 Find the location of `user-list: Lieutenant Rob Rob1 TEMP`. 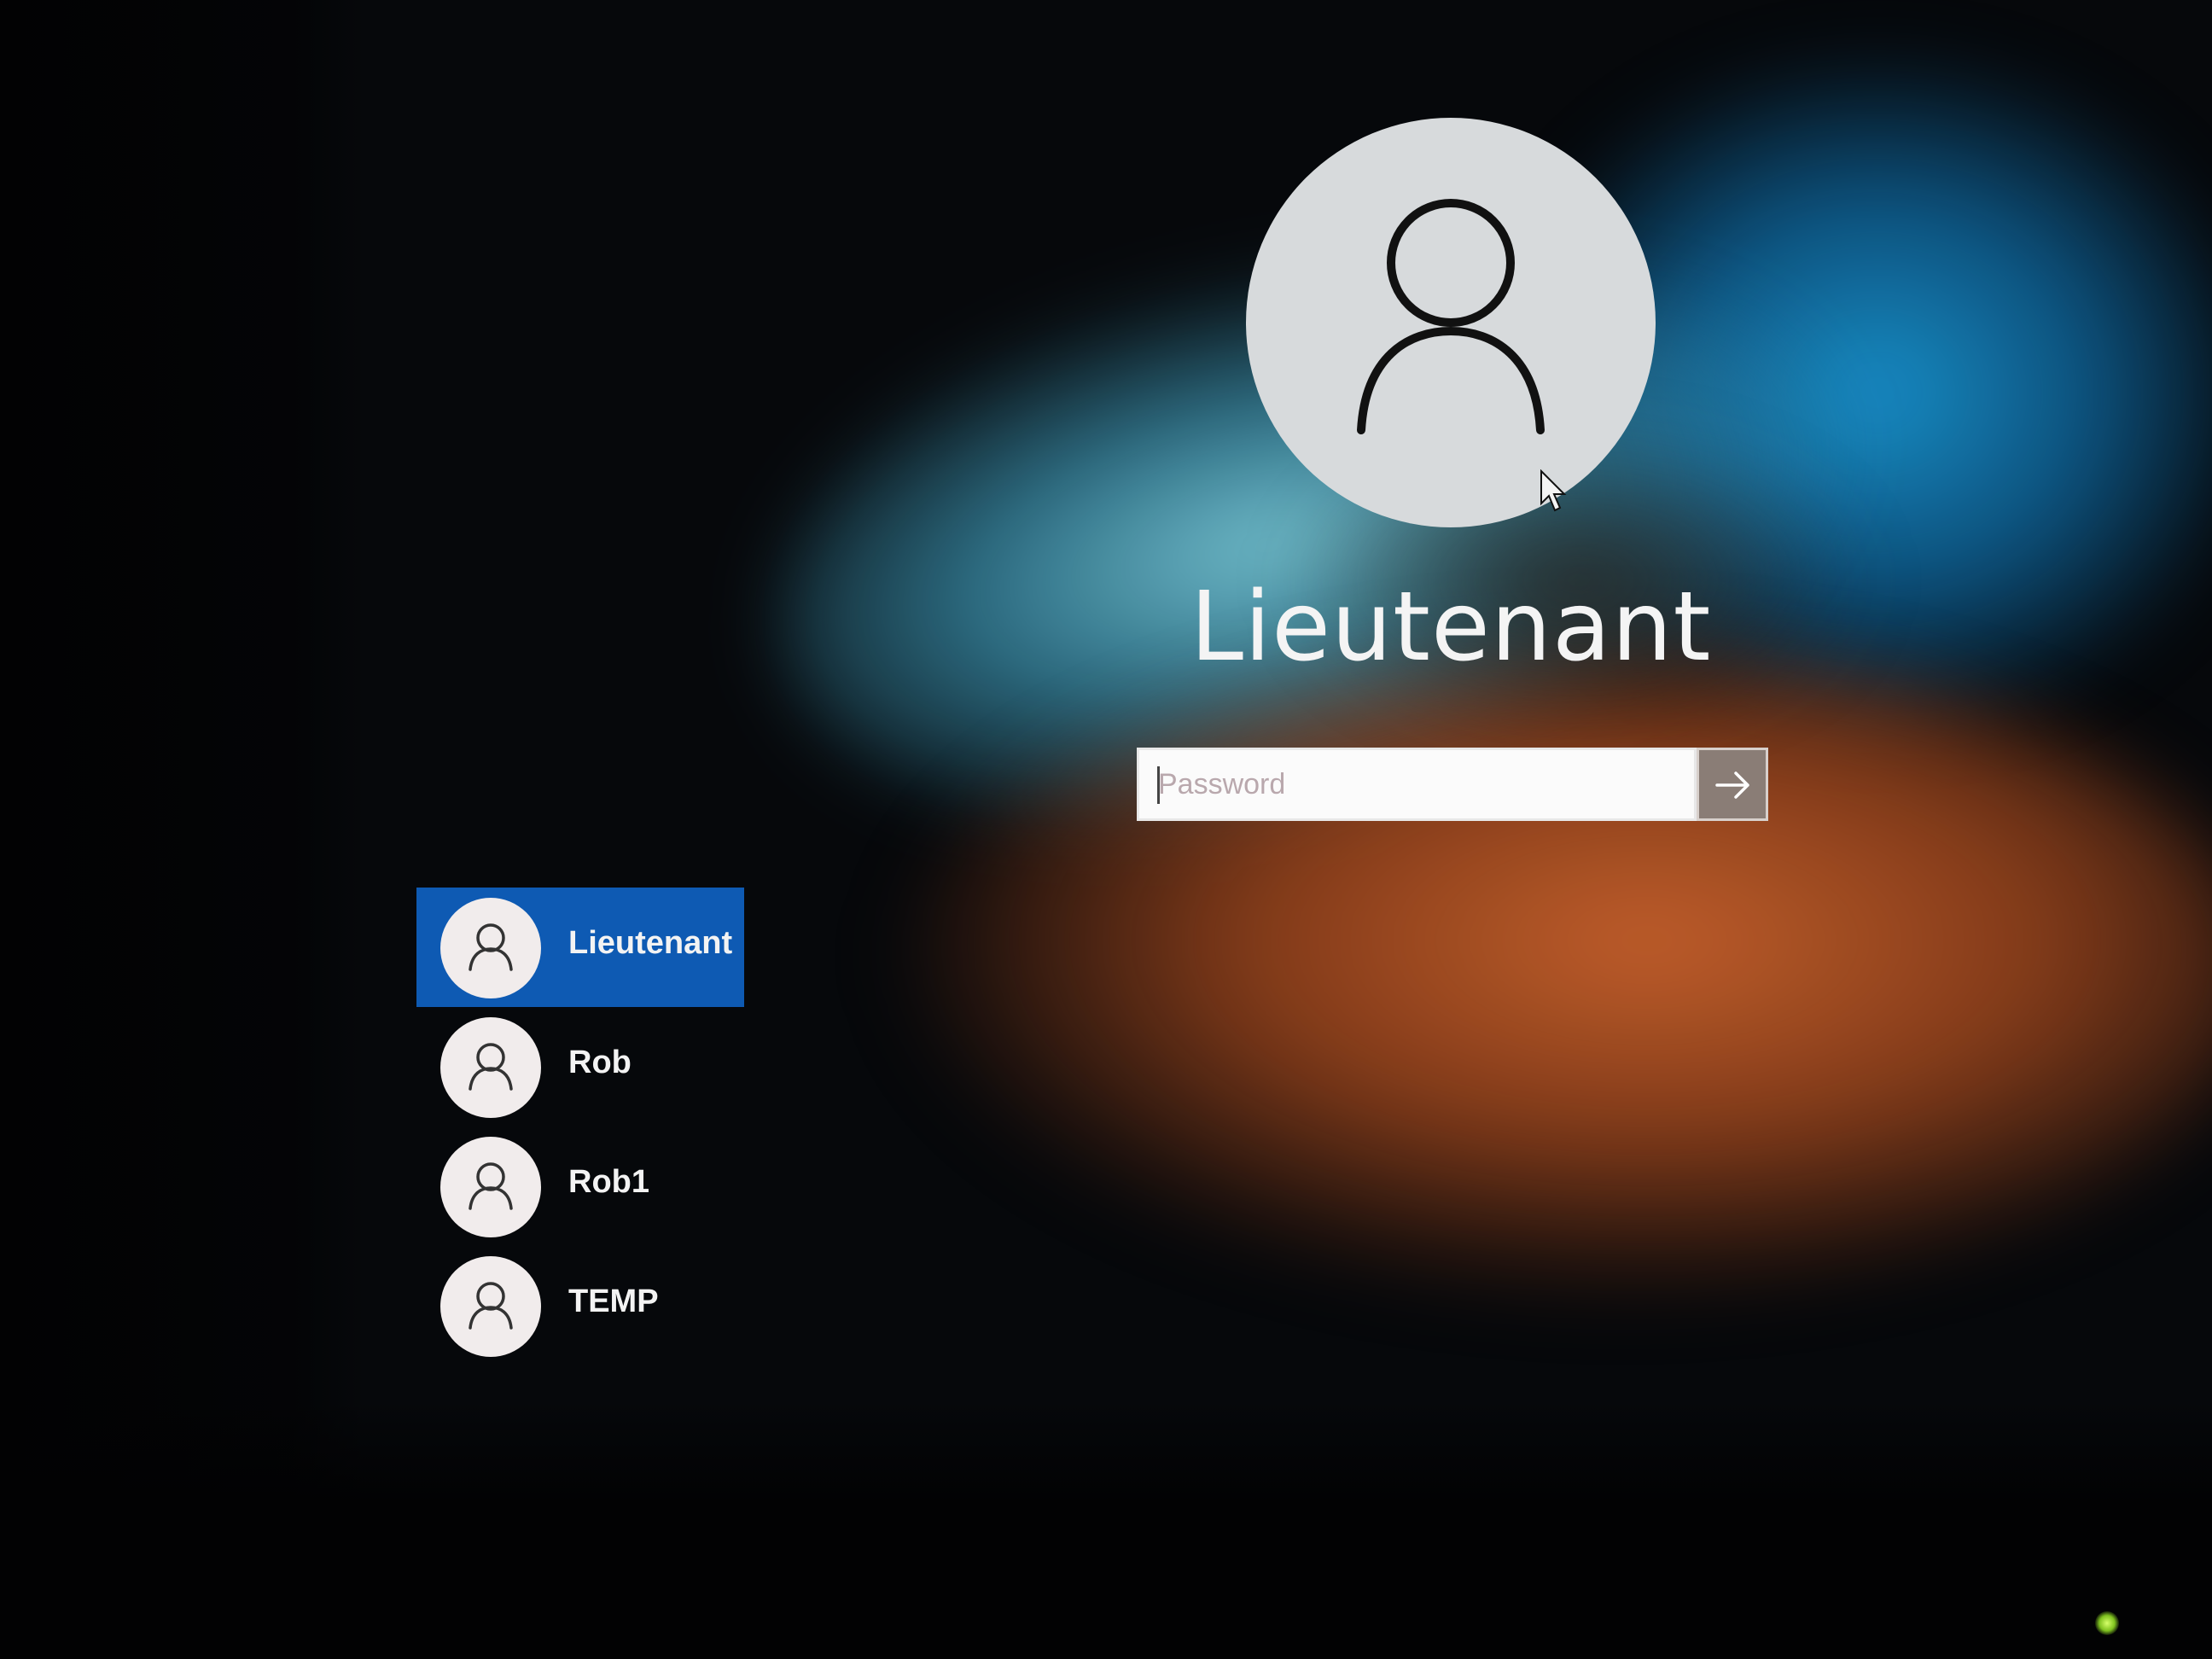

user-list: Lieutenant Rob Rob1 TEMP is located at coordinates (580, 1126).